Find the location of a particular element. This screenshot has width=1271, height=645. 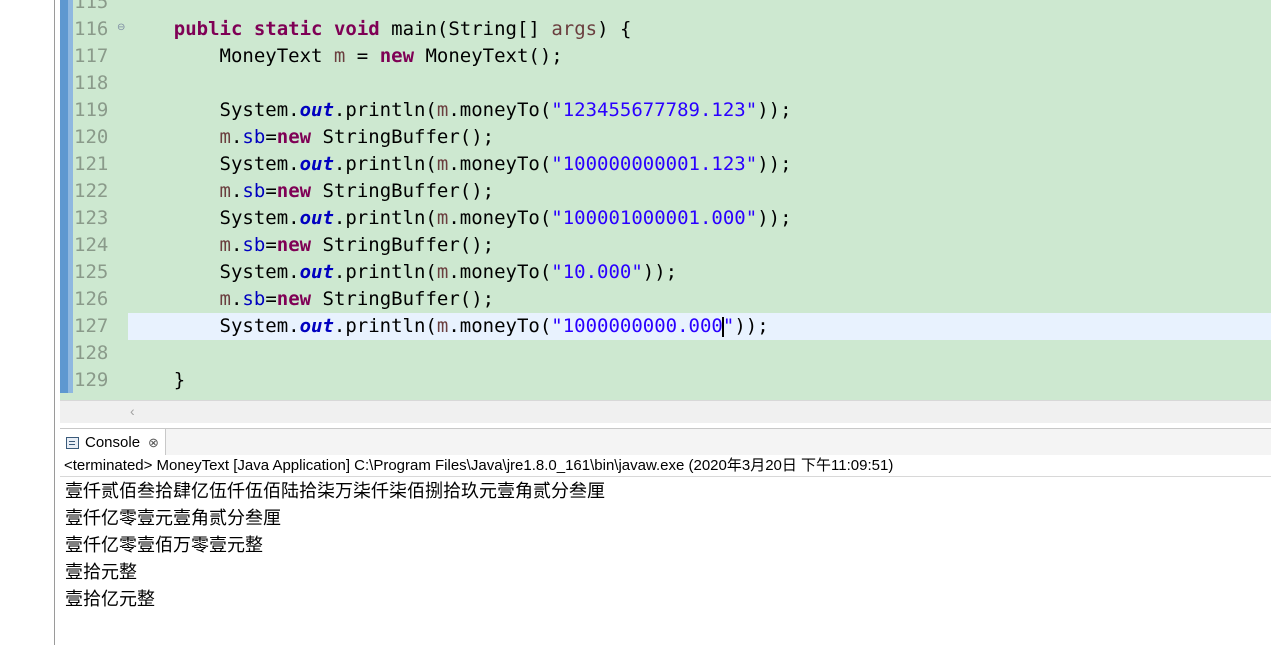

line-number: 115 is located at coordinates (91, 6).